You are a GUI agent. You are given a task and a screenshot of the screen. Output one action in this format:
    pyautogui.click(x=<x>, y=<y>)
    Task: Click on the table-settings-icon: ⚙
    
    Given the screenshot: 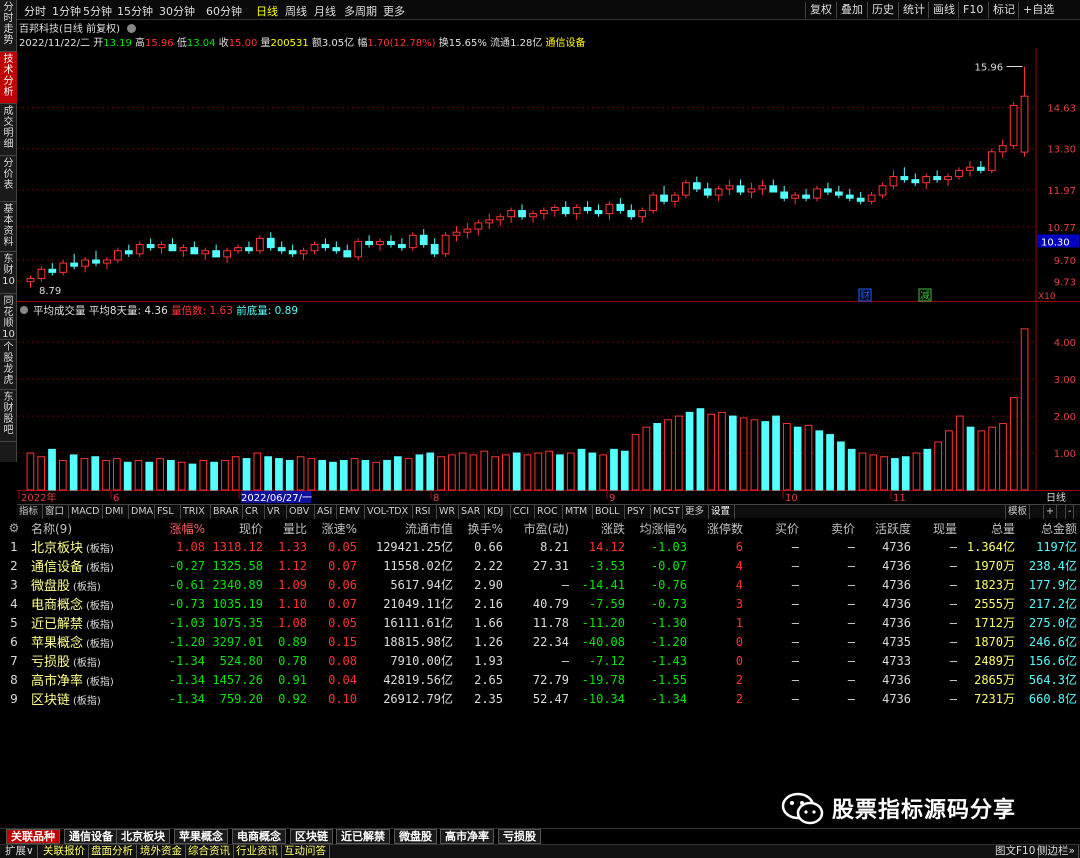 What is the action you would take?
    pyautogui.click(x=14, y=528)
    